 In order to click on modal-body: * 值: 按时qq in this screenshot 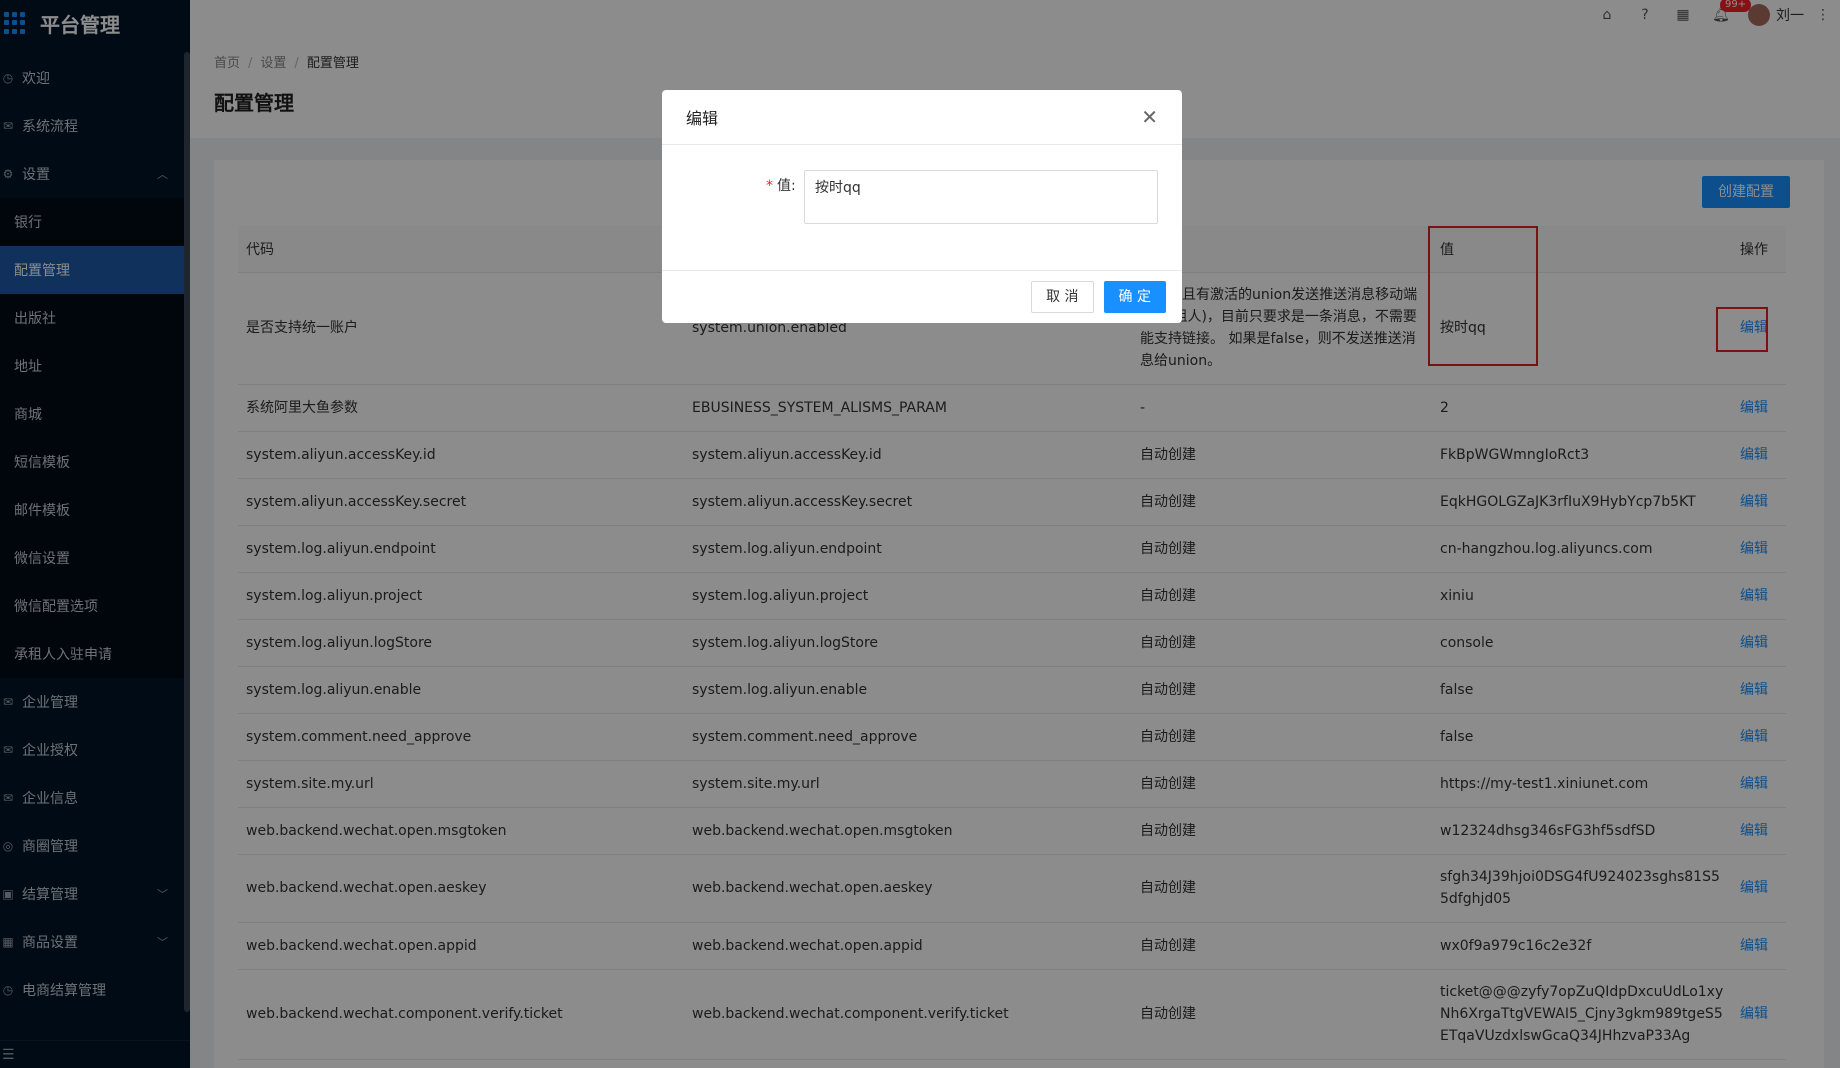, I will do `click(922, 208)`.